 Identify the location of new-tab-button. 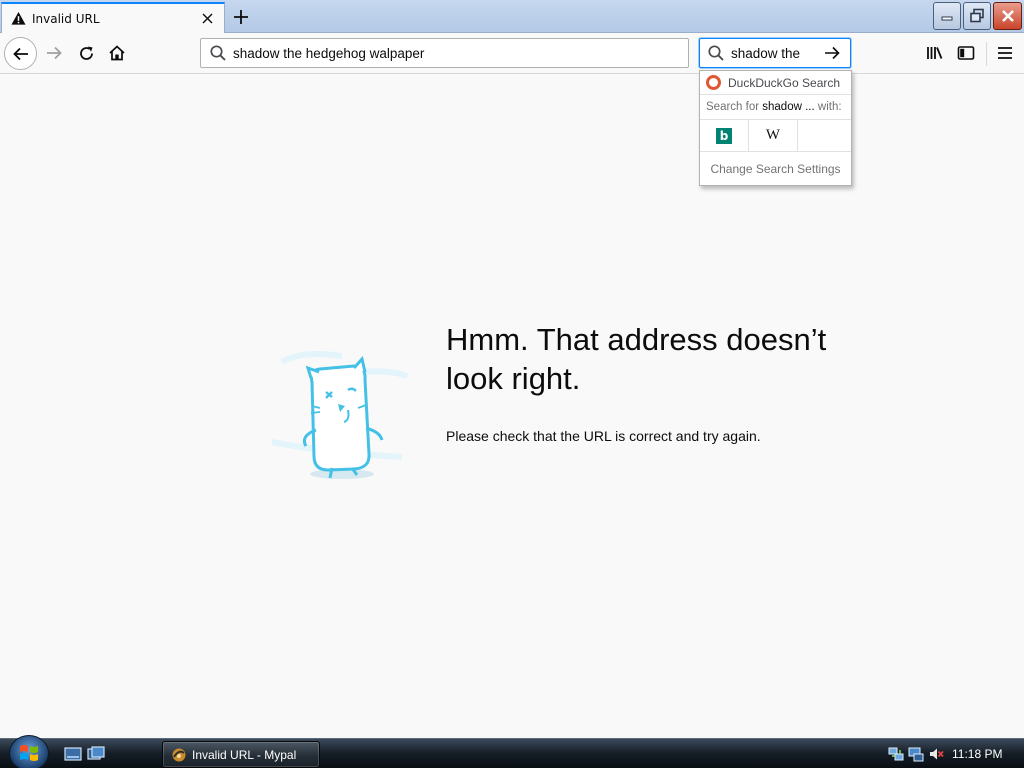
(241, 17).